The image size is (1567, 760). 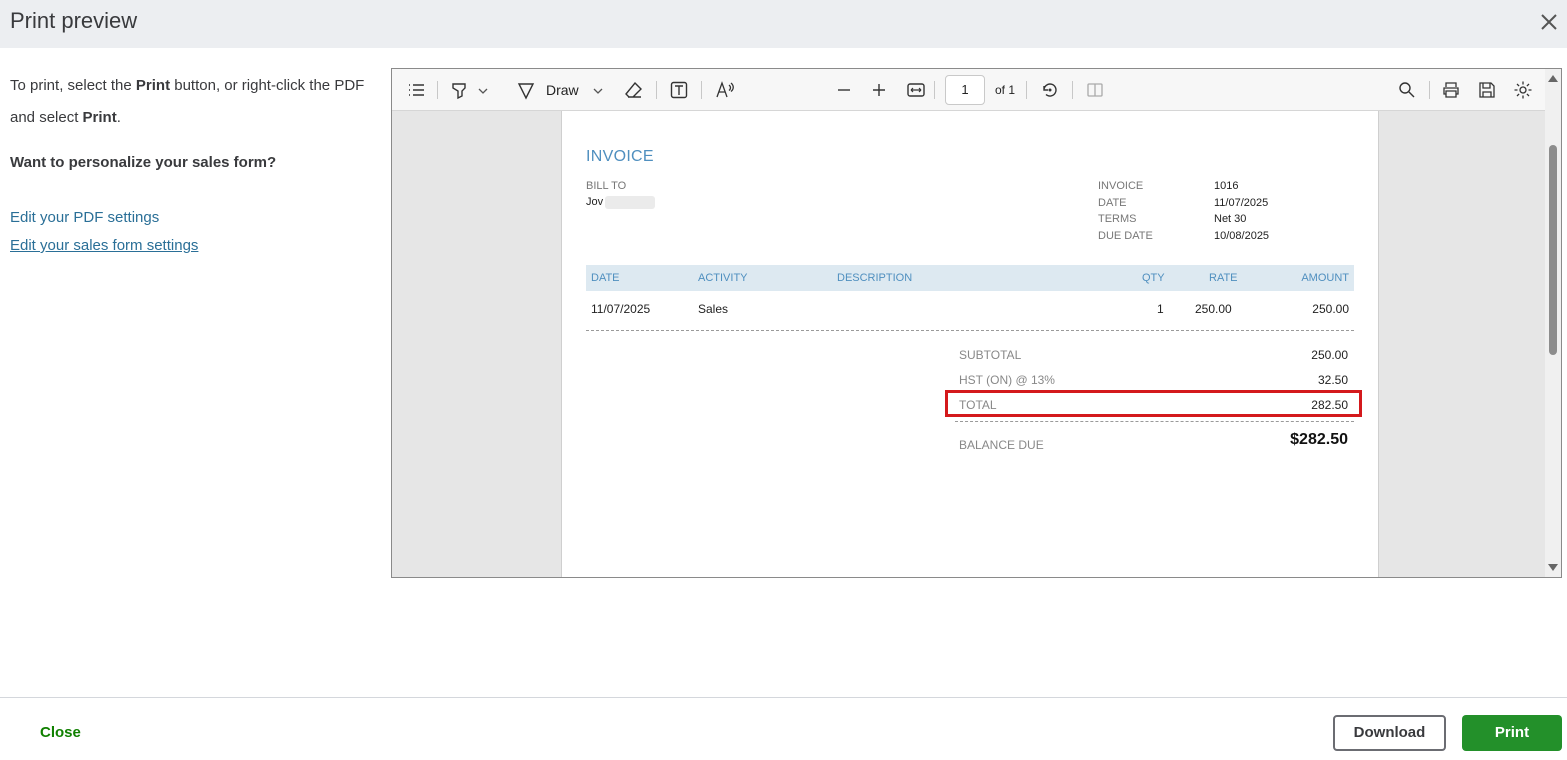 What do you see at coordinates (1121, 186) in the screenshot?
I see `invoice-number-label: INVOICE` at bounding box center [1121, 186].